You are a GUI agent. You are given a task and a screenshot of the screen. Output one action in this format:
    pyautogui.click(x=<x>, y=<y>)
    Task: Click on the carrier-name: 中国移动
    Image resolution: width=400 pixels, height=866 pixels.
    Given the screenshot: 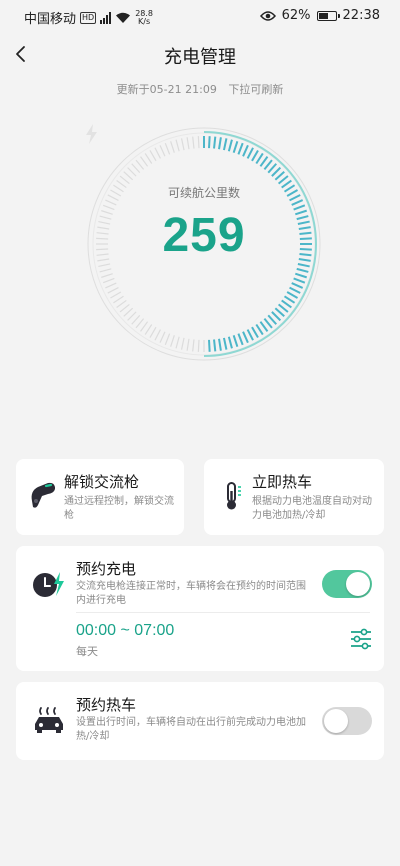 What is the action you would take?
    pyautogui.click(x=50, y=19)
    